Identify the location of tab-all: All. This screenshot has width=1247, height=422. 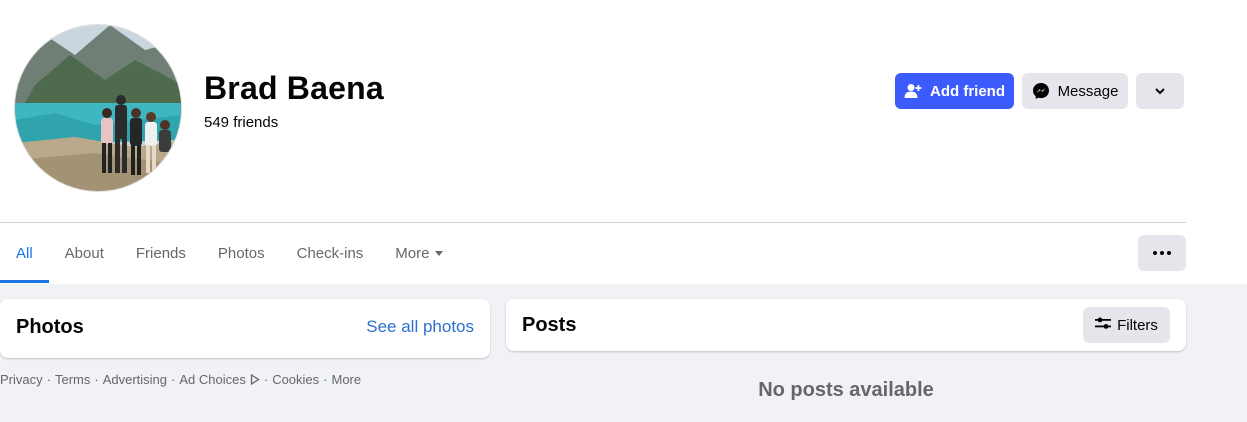
(24, 253).